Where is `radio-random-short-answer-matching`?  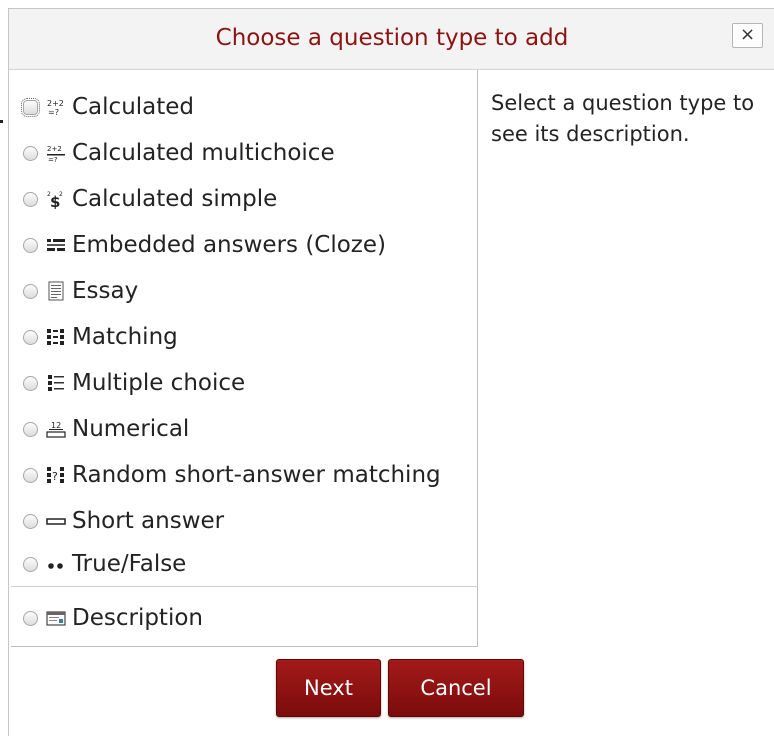 radio-random-short-answer-matching is located at coordinates (30, 475).